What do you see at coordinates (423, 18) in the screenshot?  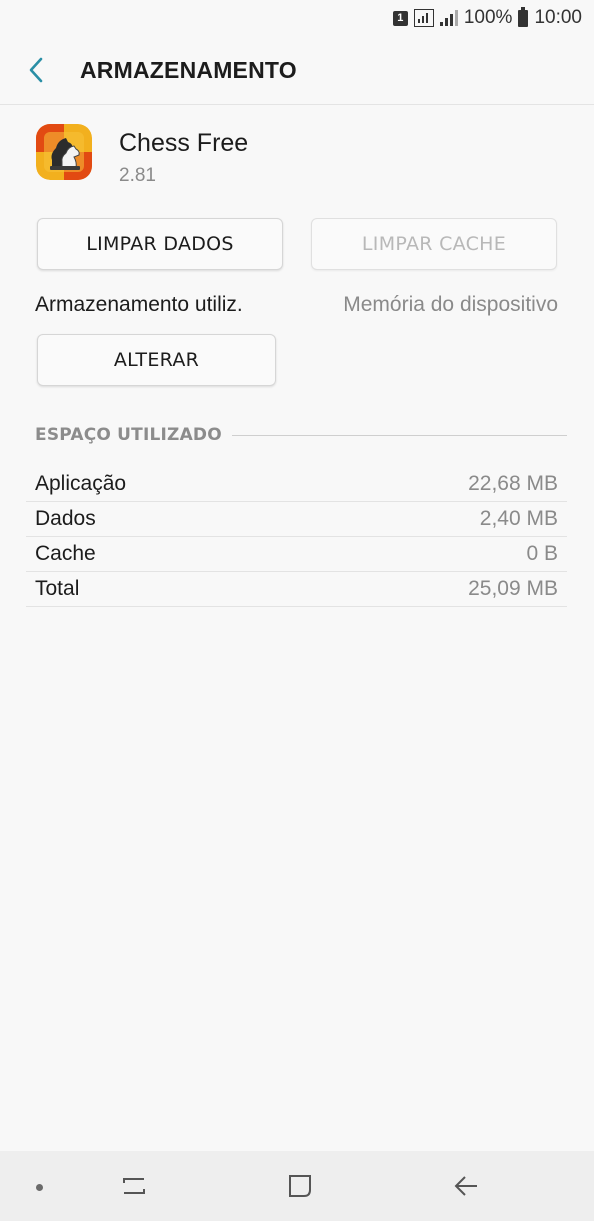 I see `wifi-calling-icon` at bounding box center [423, 18].